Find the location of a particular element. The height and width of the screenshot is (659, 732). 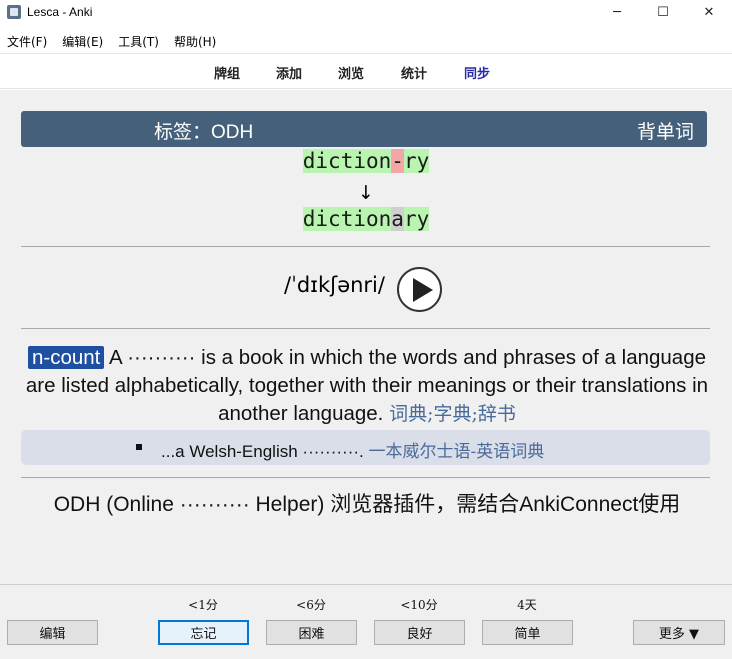

menu-bar: 文件(F) 编辑(E) 工具(T) 帮助(H) is located at coordinates (366, 41).